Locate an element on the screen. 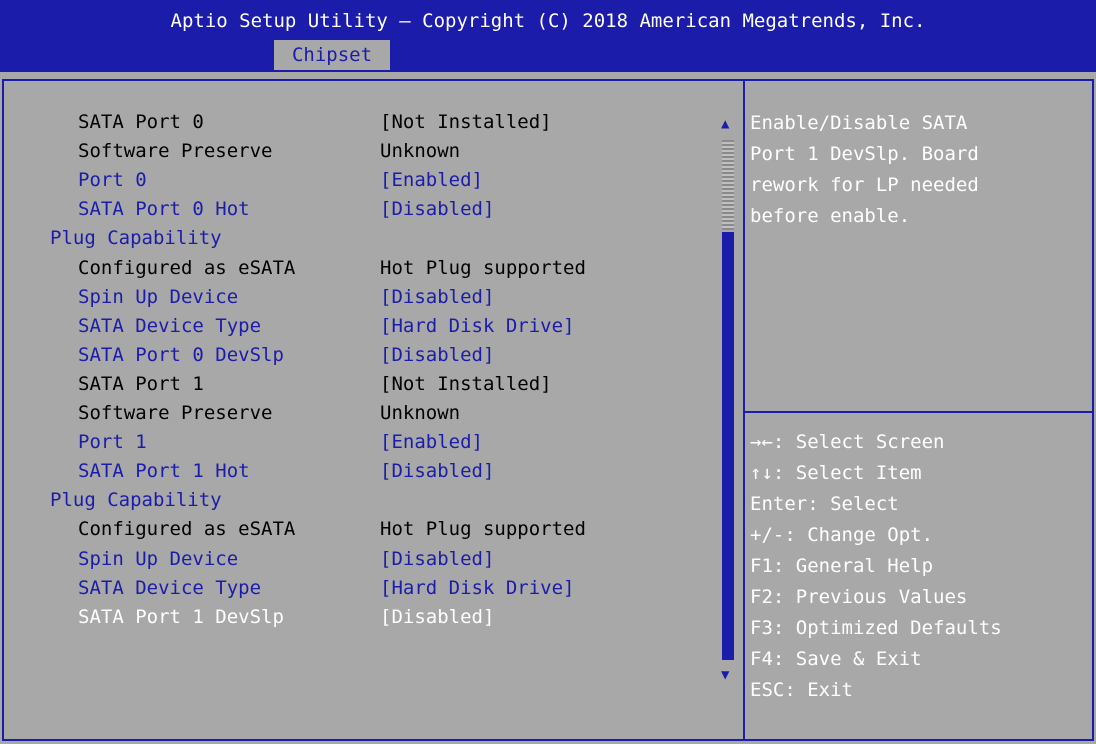  help-divider is located at coordinates (919, 412).